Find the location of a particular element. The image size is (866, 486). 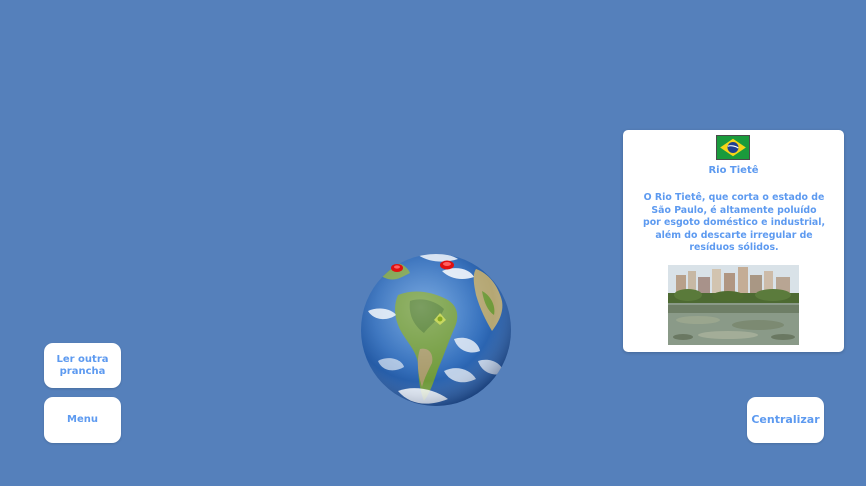

read-another-board-button: Ler outra prancha is located at coordinates (82, 365).